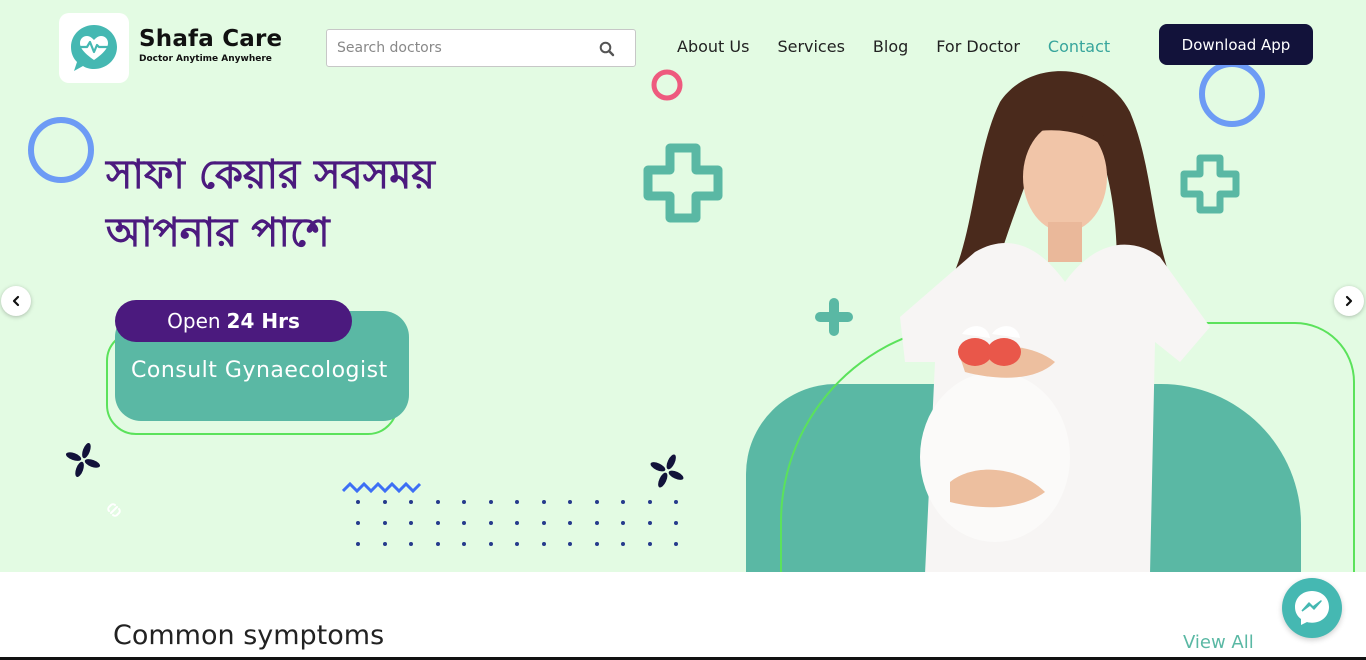 This screenshot has width=1366, height=660. What do you see at coordinates (607, 49) in the screenshot?
I see `search-icon` at bounding box center [607, 49].